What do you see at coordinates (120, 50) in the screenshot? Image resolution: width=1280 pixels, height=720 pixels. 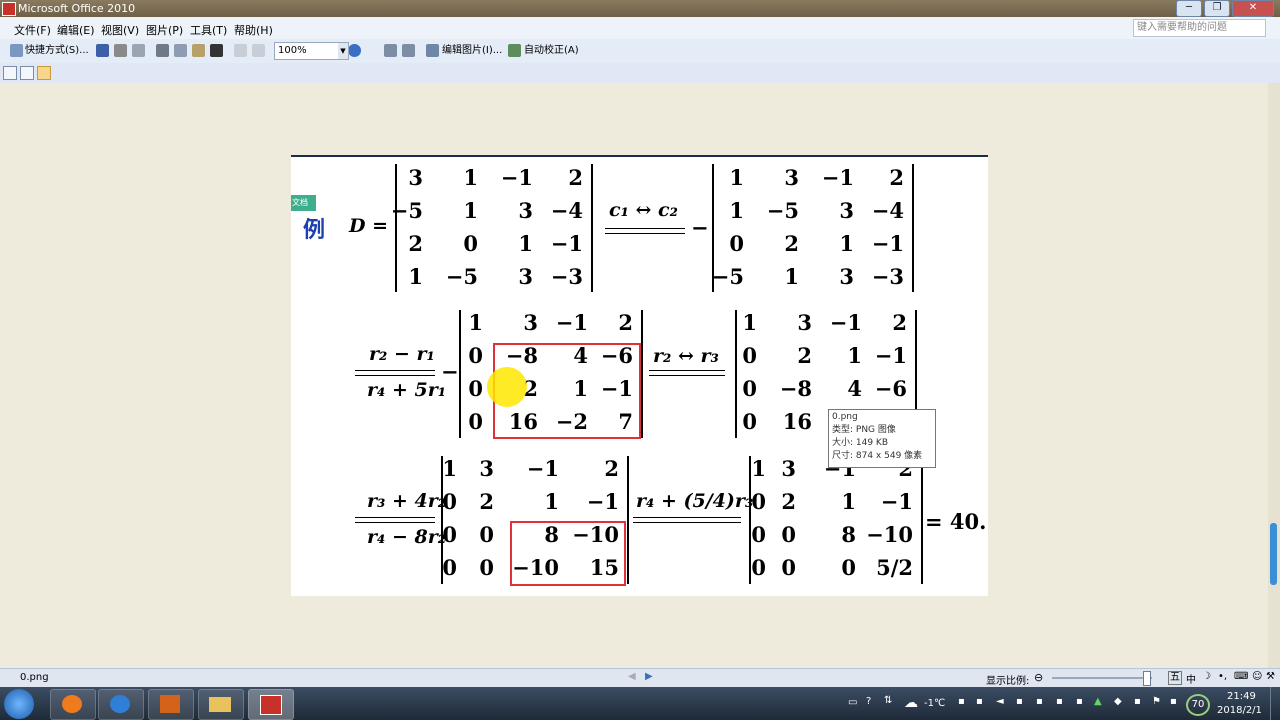 I see `print-icon` at bounding box center [120, 50].